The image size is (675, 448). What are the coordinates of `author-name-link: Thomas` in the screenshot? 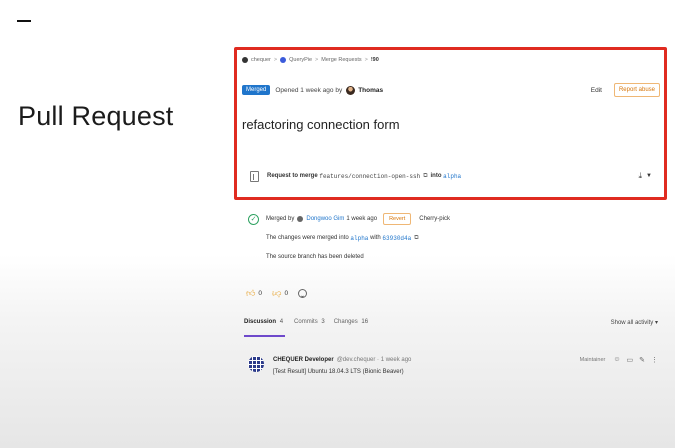 It's located at (370, 90).